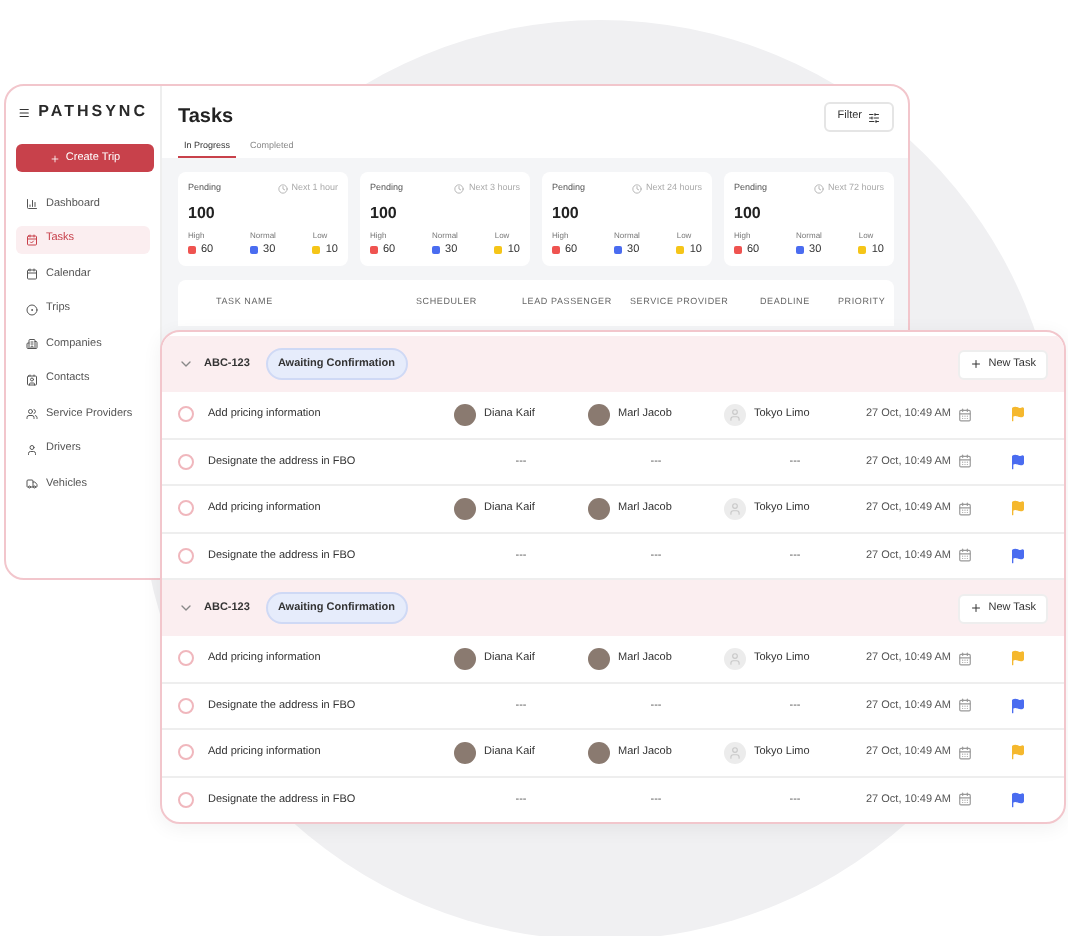  I want to click on contact-card-icon, so click(32, 379).